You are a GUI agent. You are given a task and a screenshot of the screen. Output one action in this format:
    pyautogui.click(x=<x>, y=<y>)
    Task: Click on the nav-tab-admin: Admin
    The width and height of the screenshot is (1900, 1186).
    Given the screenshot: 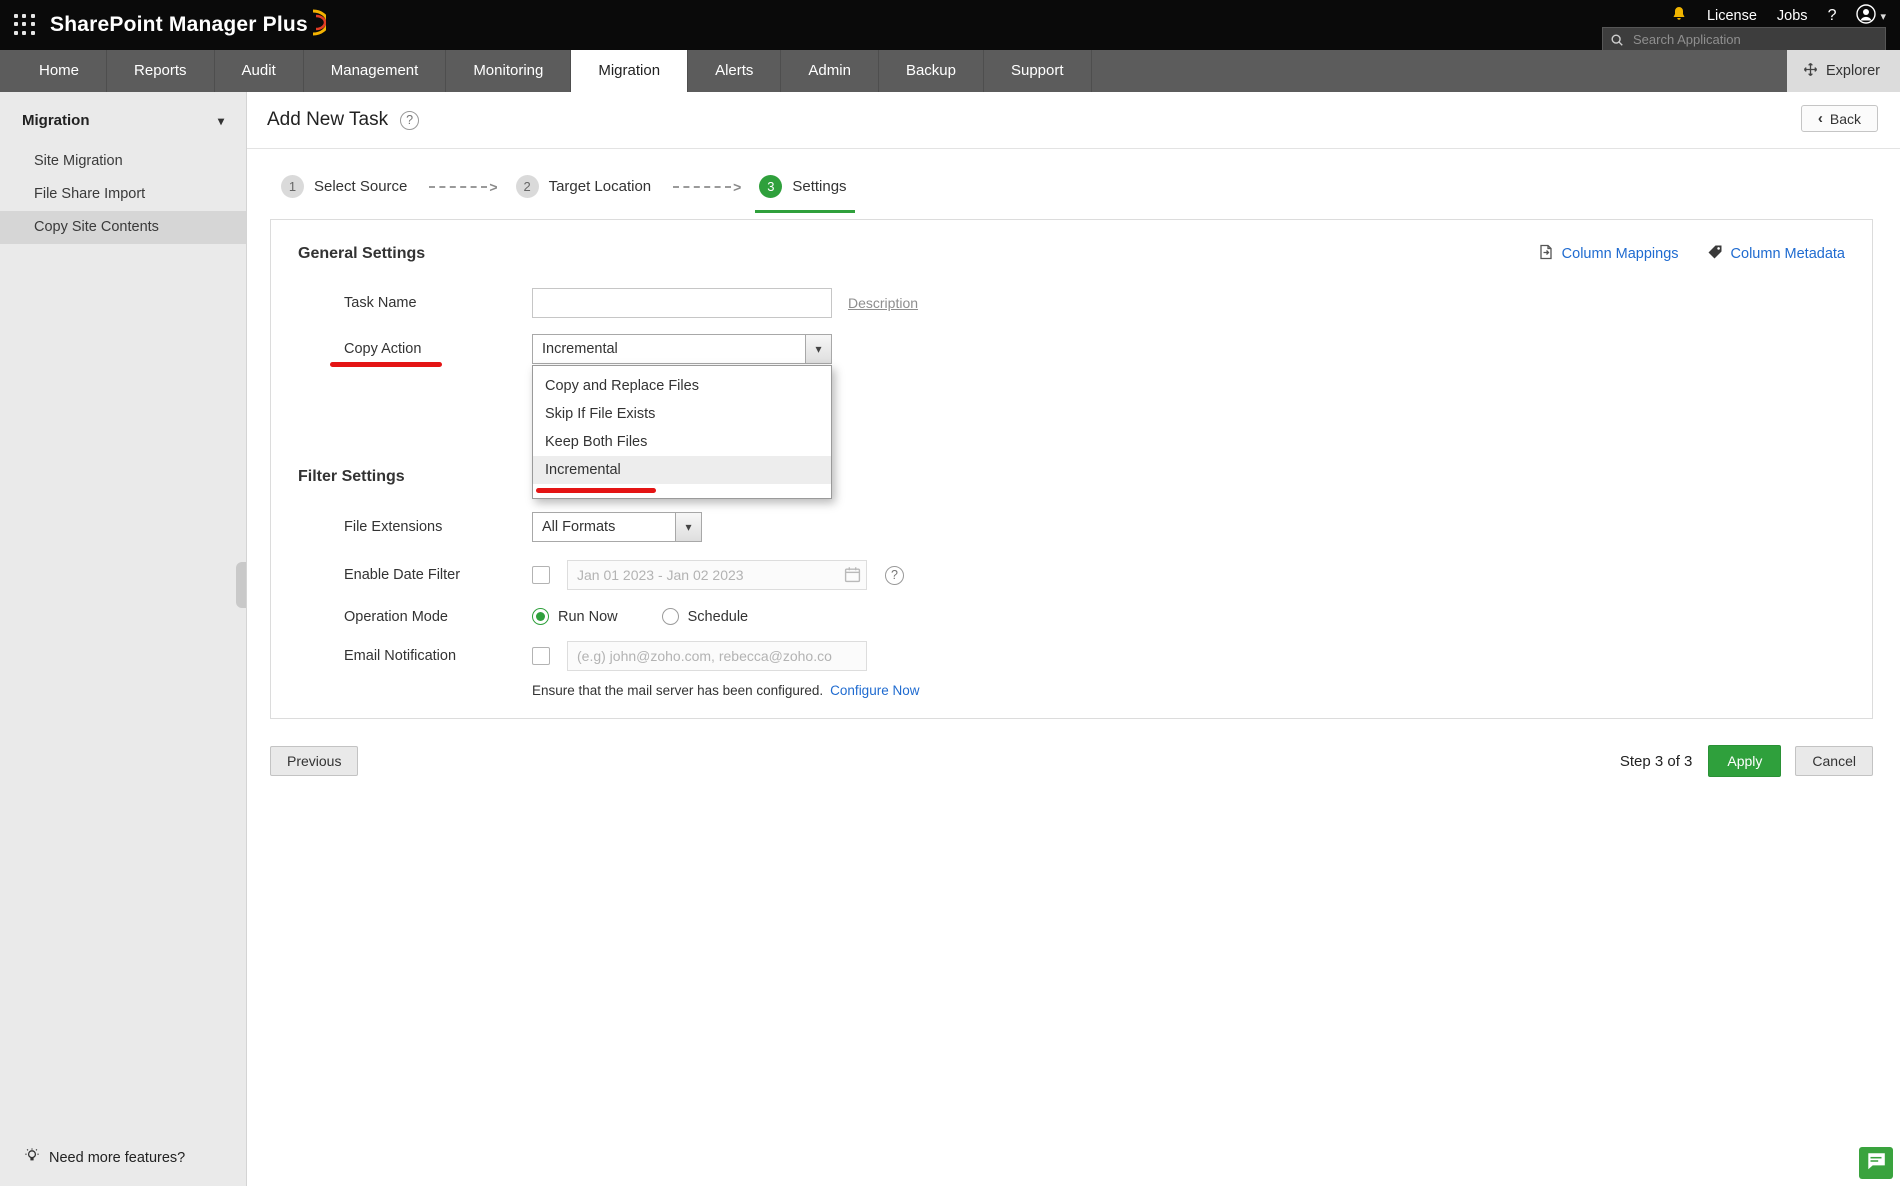 What is the action you would take?
    pyautogui.click(x=830, y=71)
    